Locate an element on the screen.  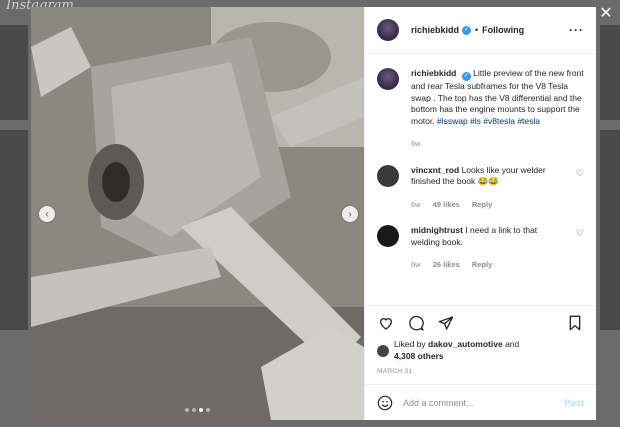
carousel-indicator is located at coordinates (197, 410).